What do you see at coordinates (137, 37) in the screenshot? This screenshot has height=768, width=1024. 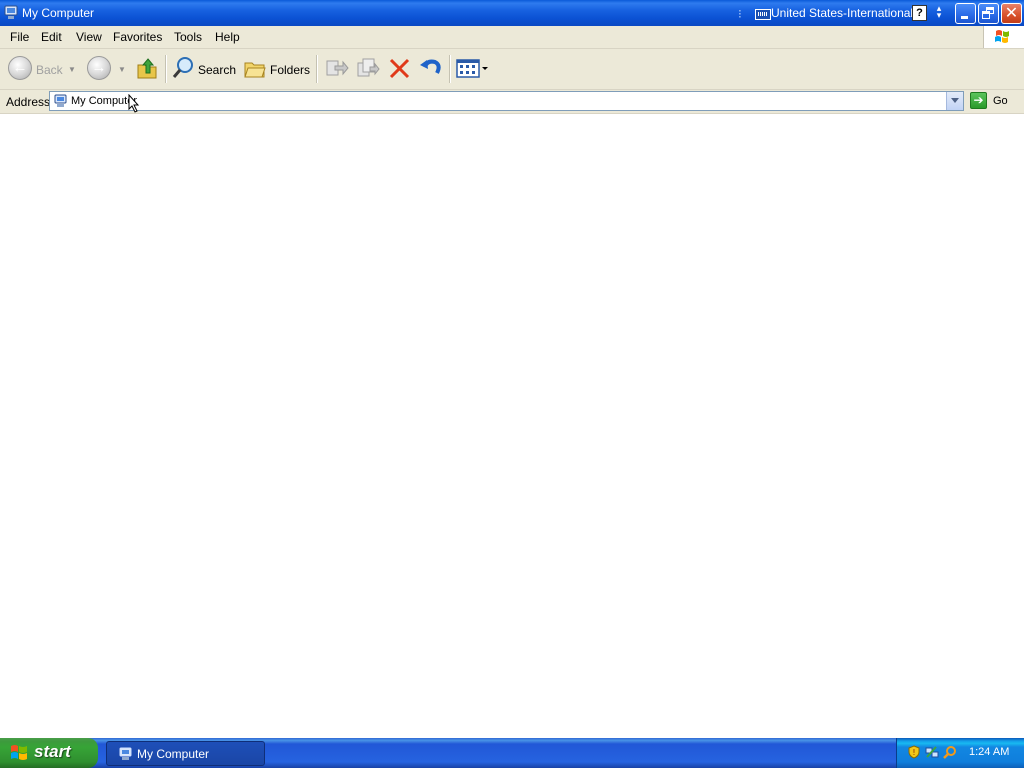 I see `menu-favorites: Favorites` at bounding box center [137, 37].